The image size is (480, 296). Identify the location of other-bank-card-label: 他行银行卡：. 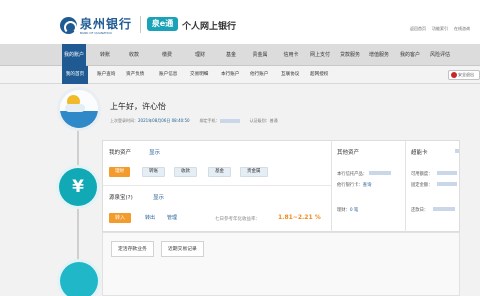
(350, 185).